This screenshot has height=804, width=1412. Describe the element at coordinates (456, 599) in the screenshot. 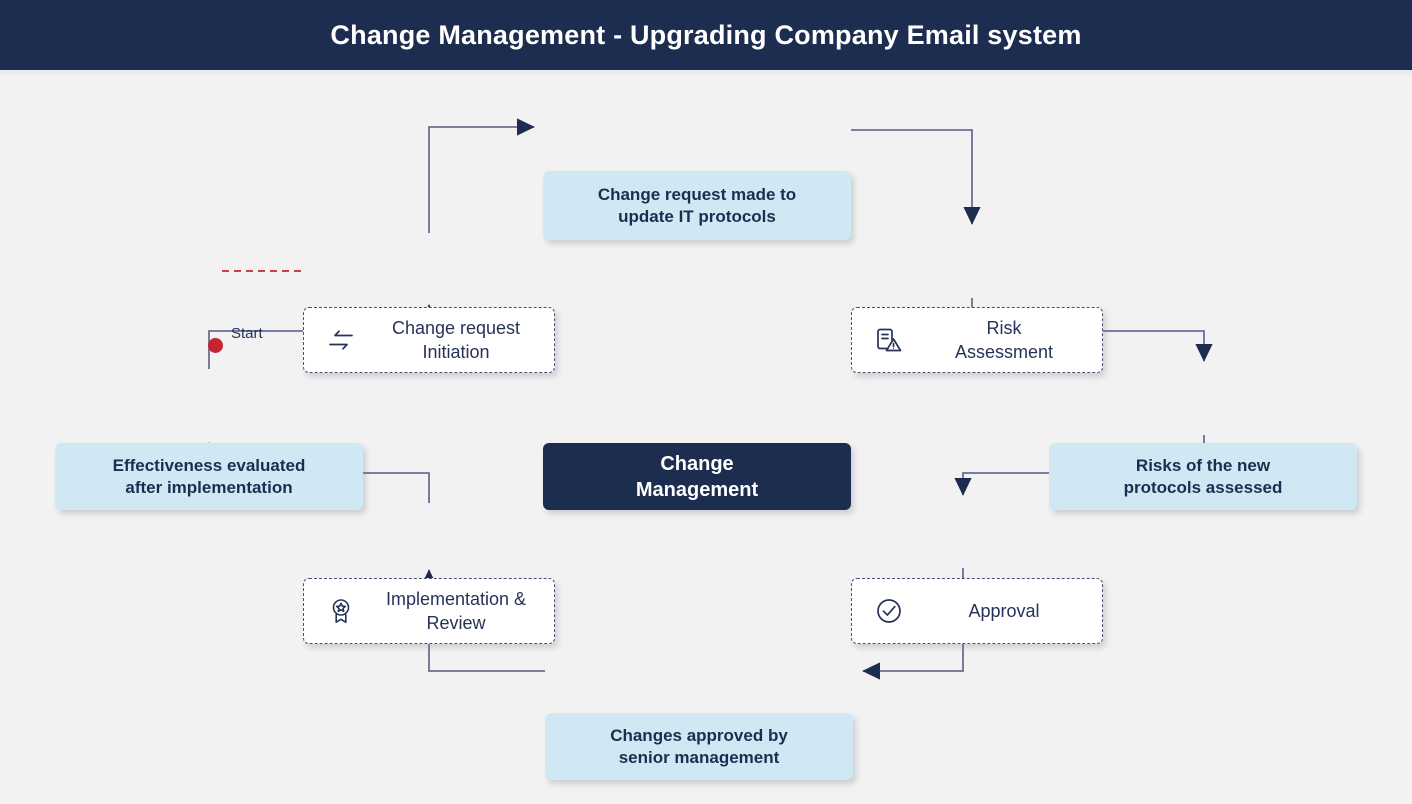

I see `node-label-line1: Implementation &` at that location.